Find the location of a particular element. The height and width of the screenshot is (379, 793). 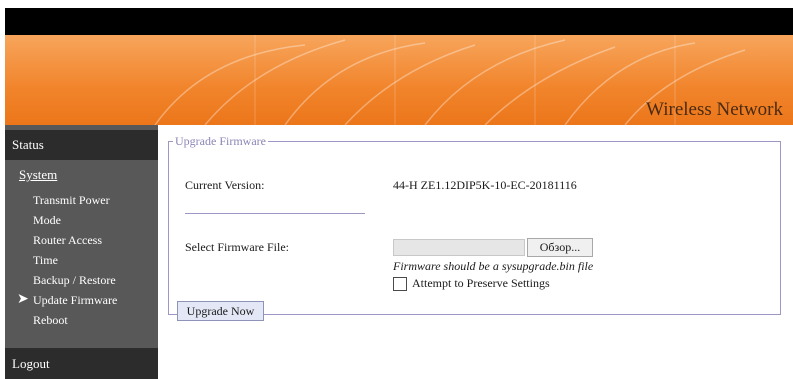

top-black-bar is located at coordinates (399, 21).